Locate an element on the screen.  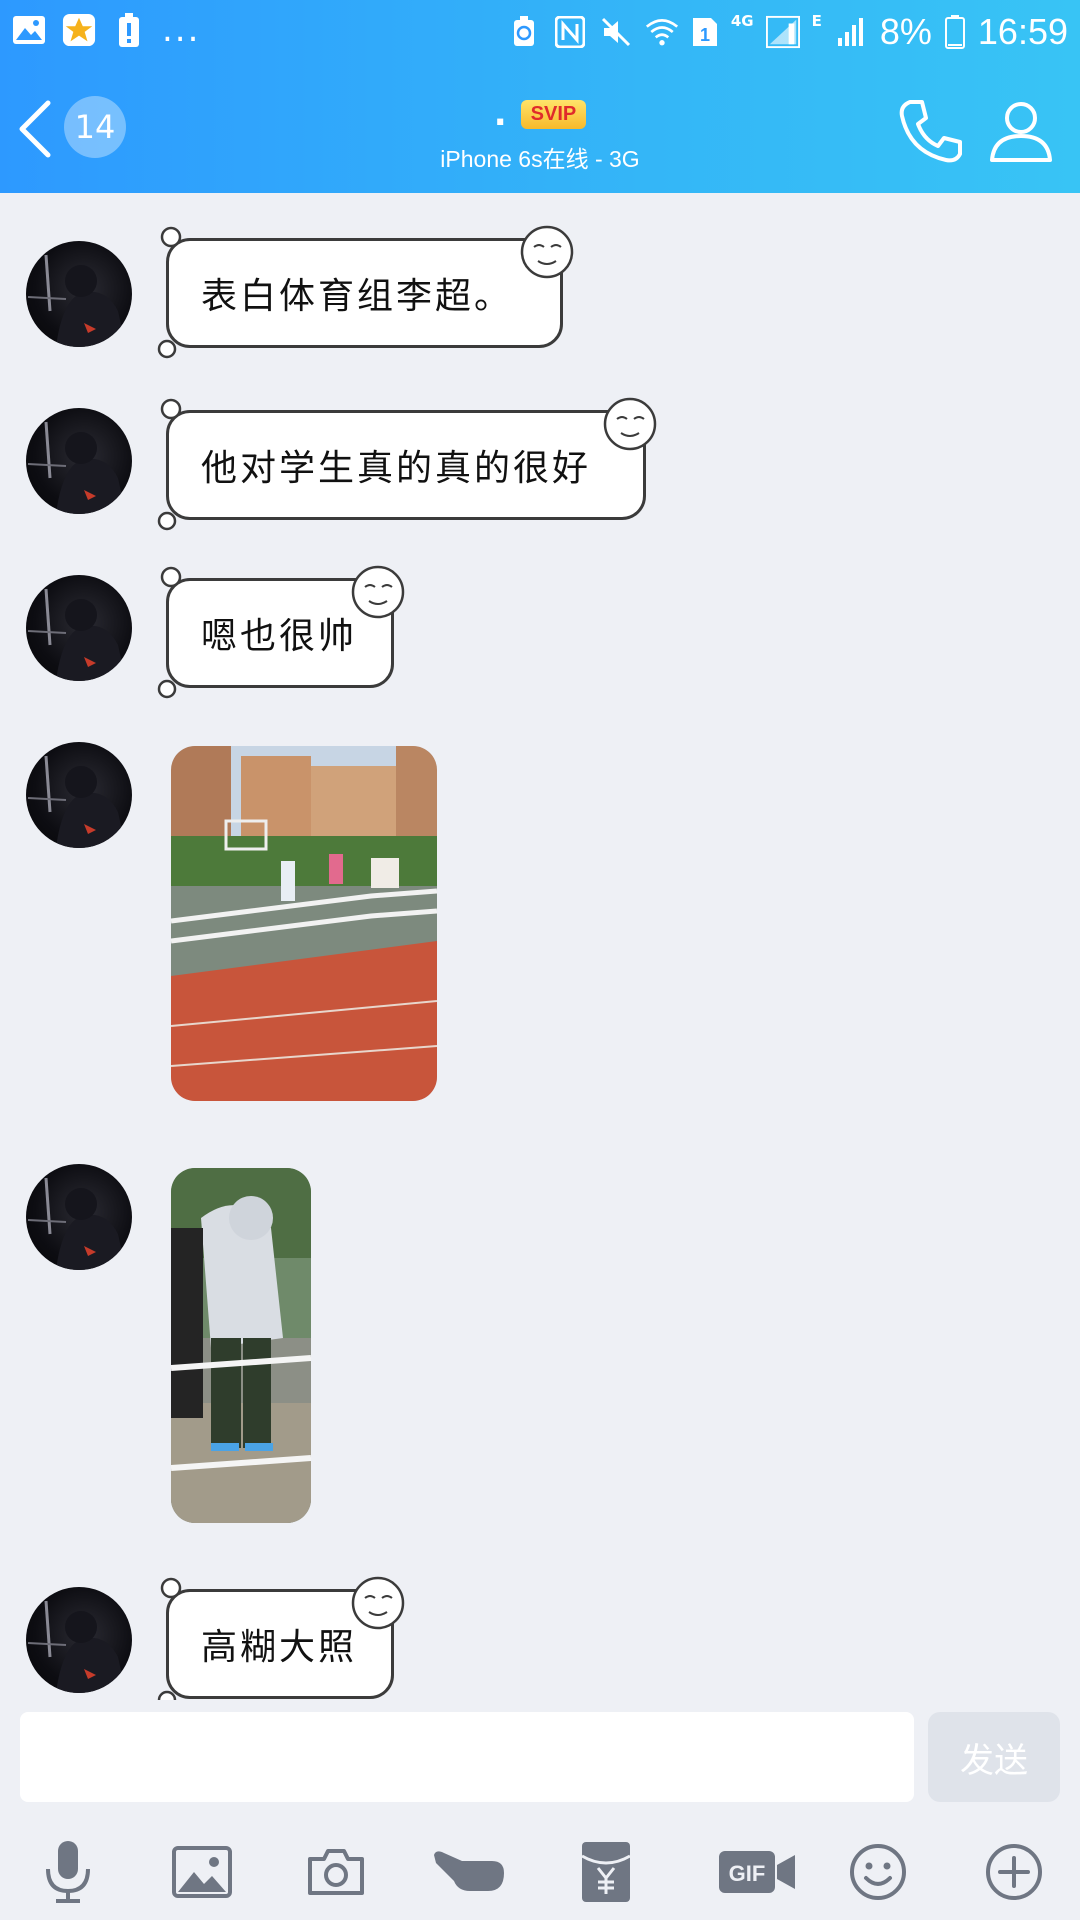
emoji-button is located at coordinates (878, 1872).